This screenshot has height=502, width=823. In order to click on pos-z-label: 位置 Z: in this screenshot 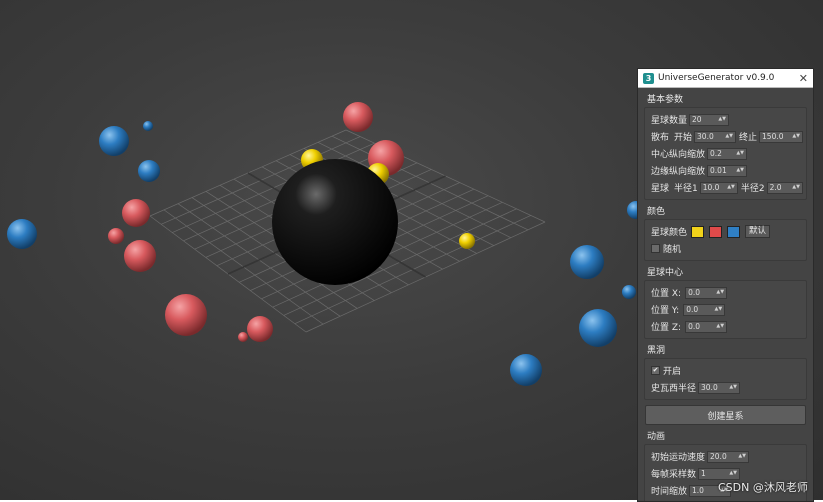, I will do `click(666, 328)`.